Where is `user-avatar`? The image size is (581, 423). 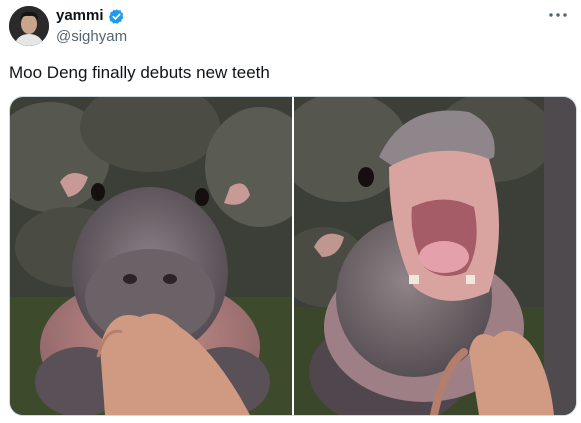
user-avatar is located at coordinates (29, 26).